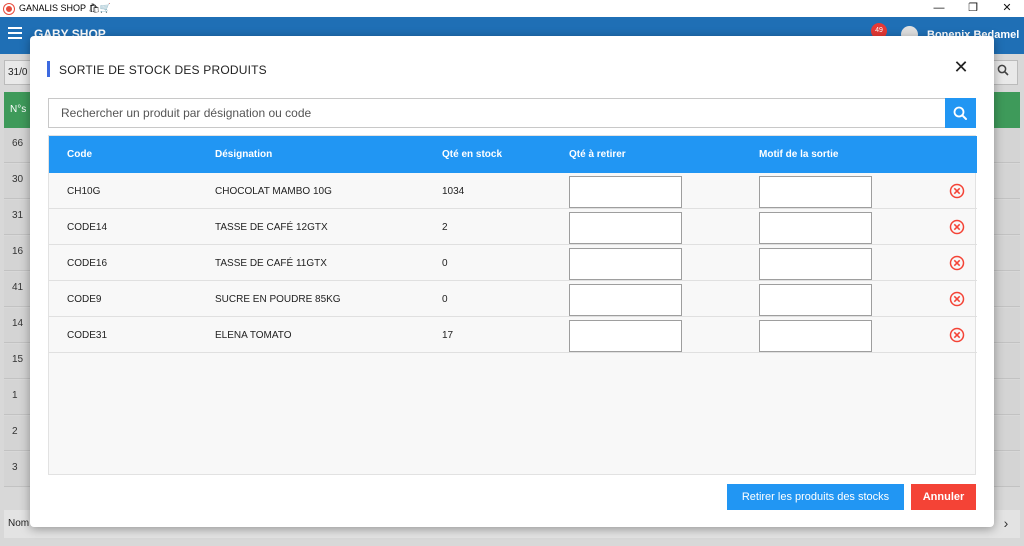  Describe the element at coordinates (799, 154) in the screenshot. I see `header-motif: Motif de la sortie` at that location.